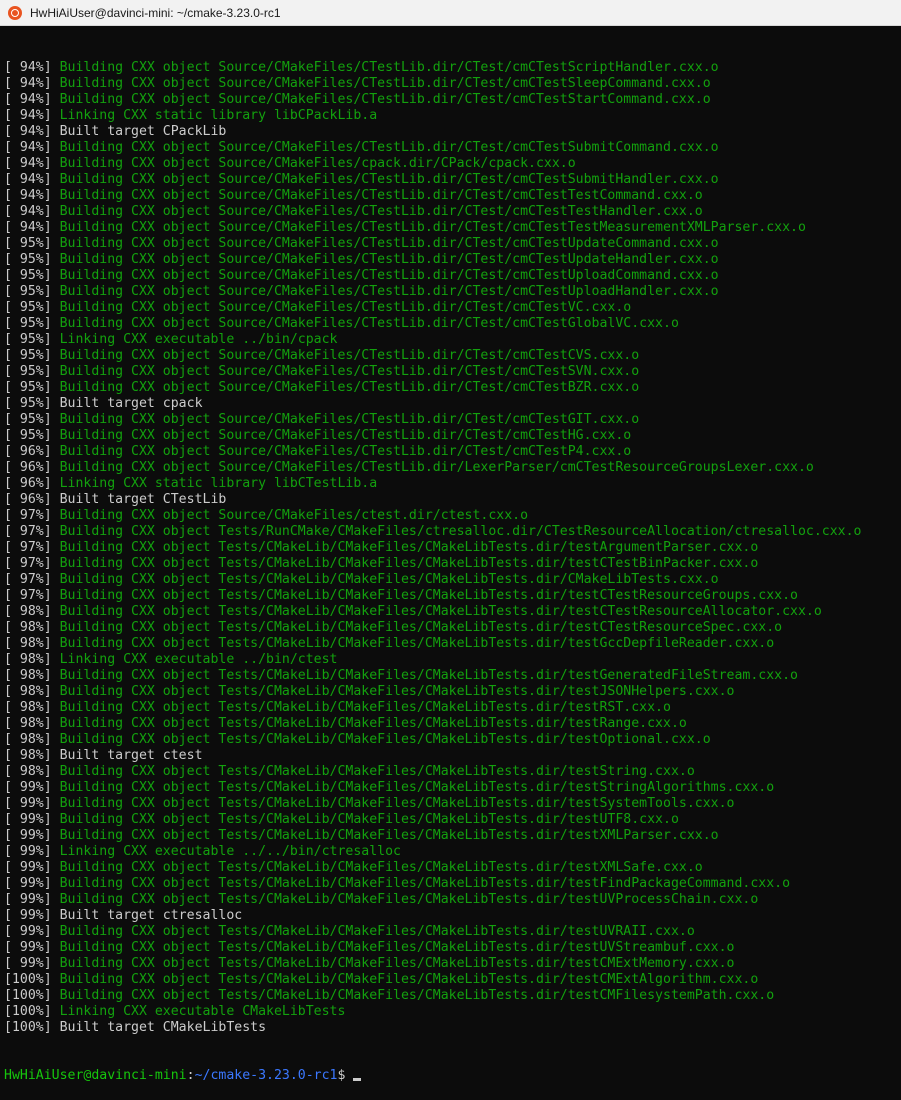 This screenshot has height=1100, width=901. What do you see at coordinates (341, 1075) in the screenshot?
I see `prompt-symbol: $` at bounding box center [341, 1075].